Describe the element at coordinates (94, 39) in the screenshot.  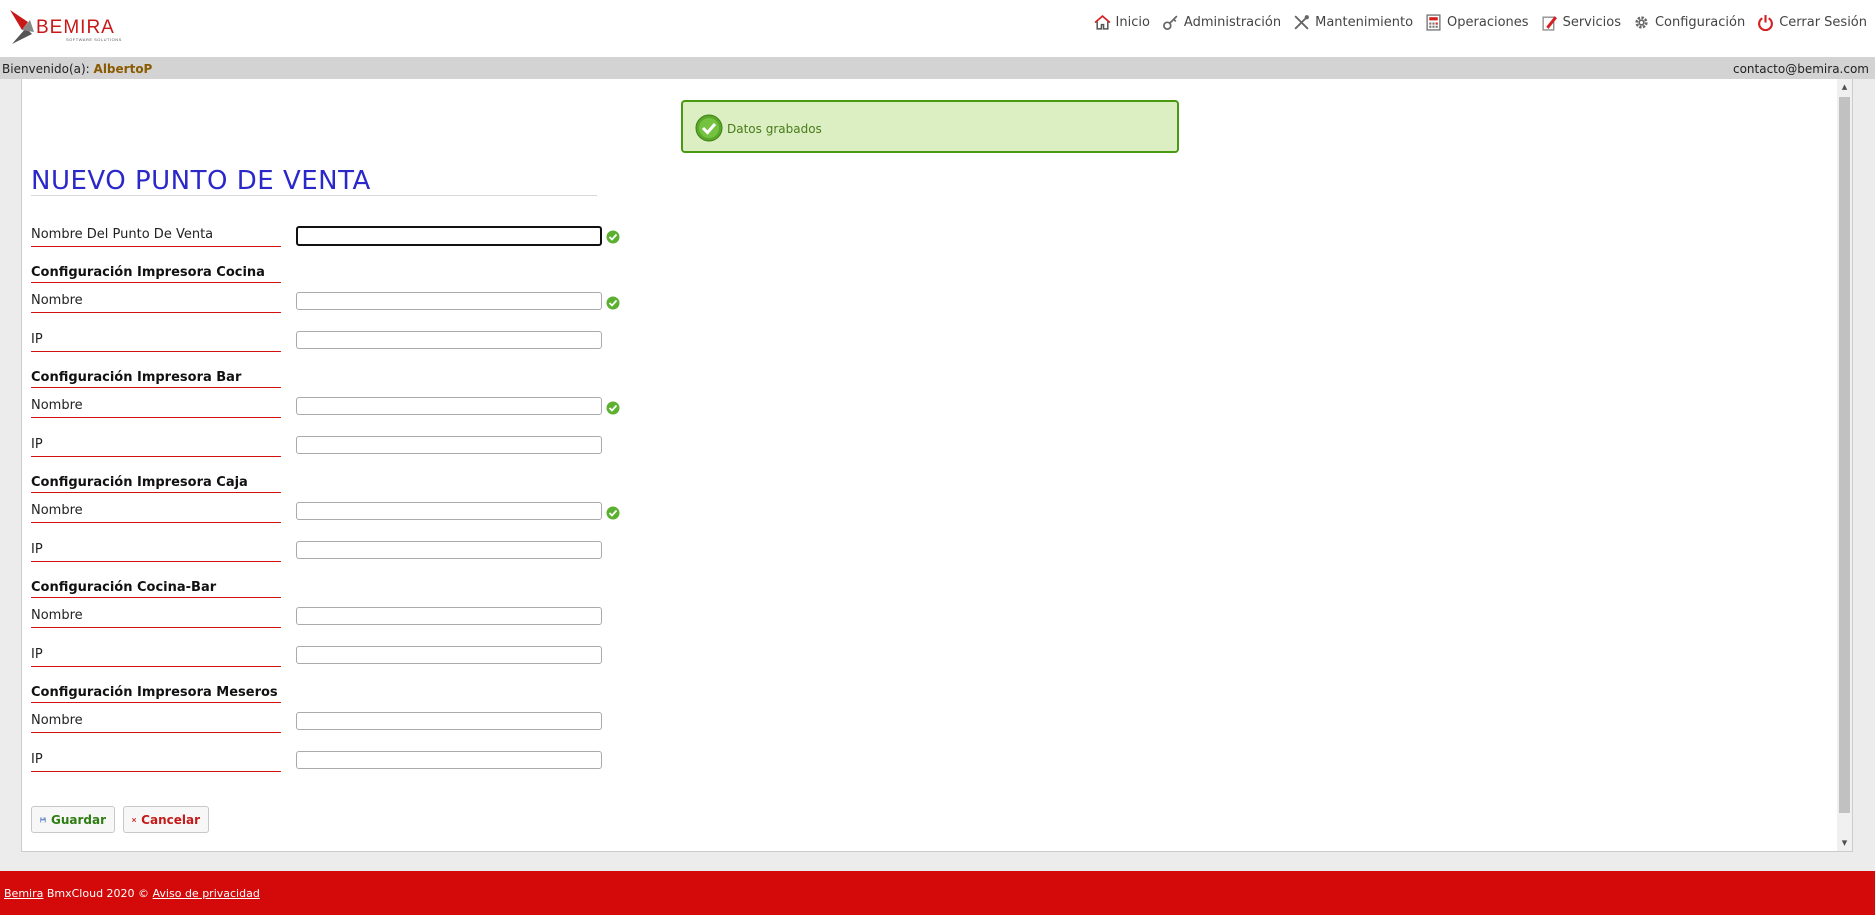
I see `svg-text: SOFTWARE SOLUTIONS` at that location.